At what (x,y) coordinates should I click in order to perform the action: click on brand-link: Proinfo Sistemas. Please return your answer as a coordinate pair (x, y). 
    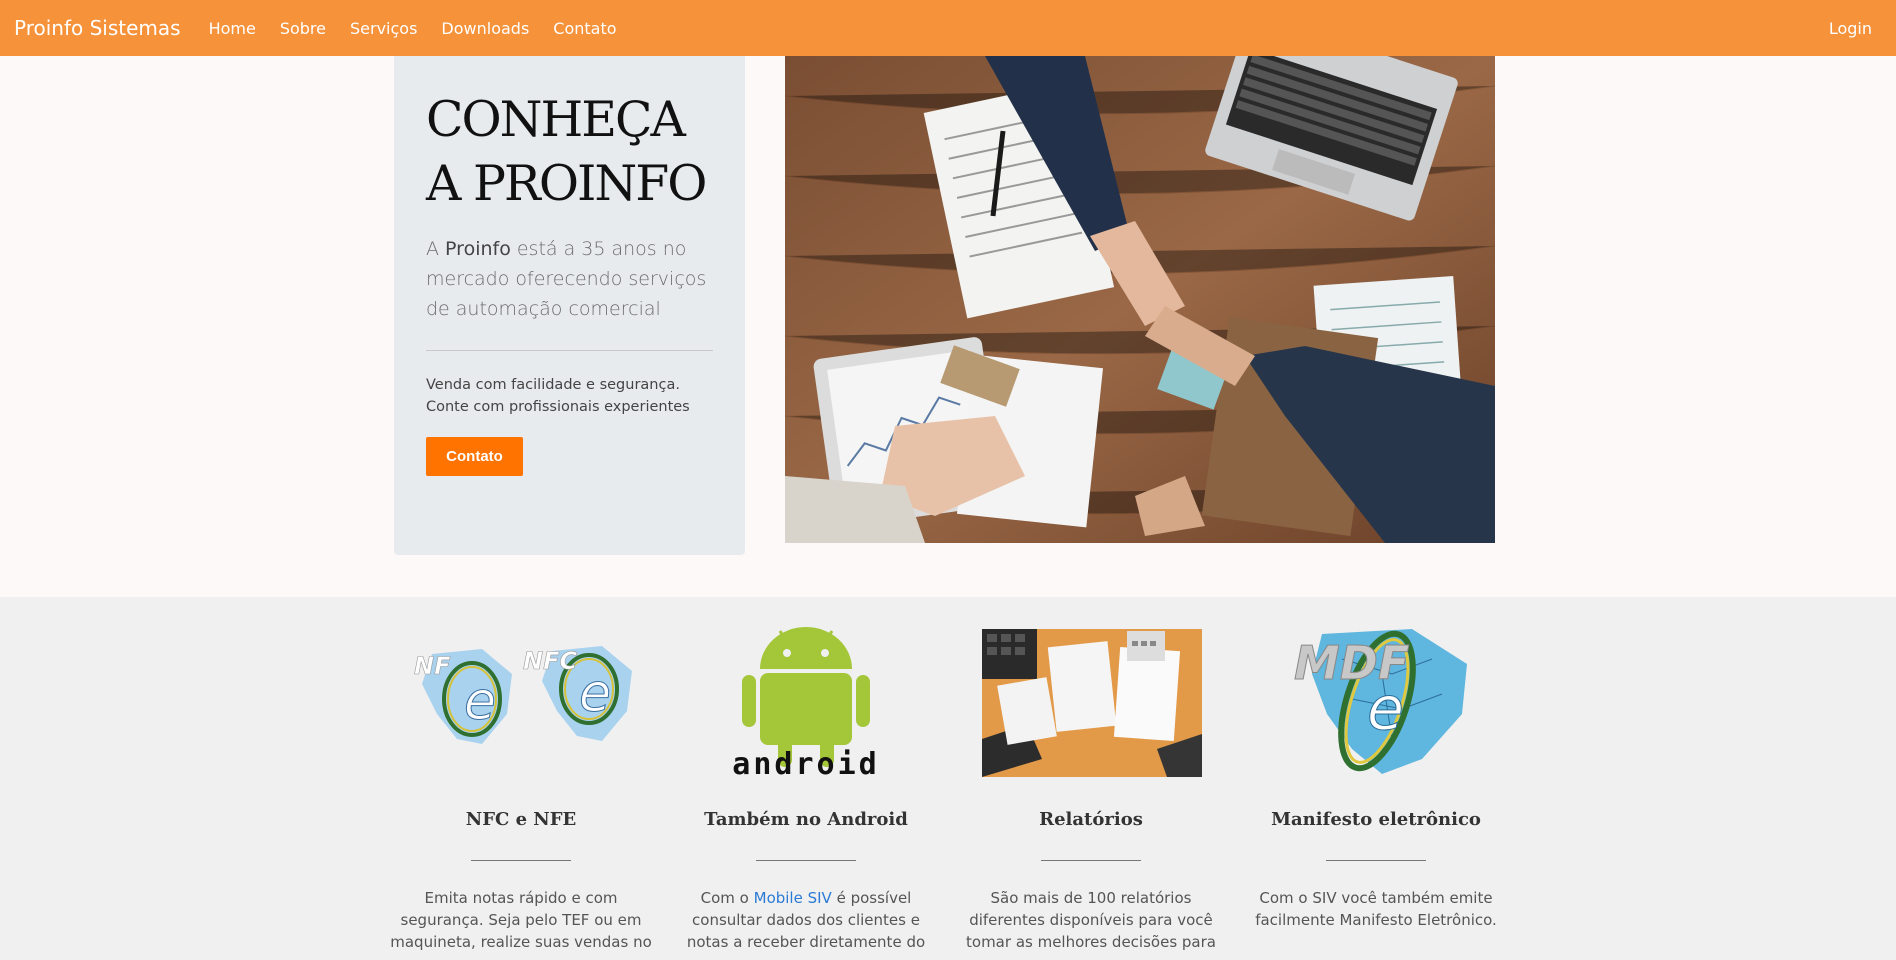
    Looking at the image, I should click on (97, 28).